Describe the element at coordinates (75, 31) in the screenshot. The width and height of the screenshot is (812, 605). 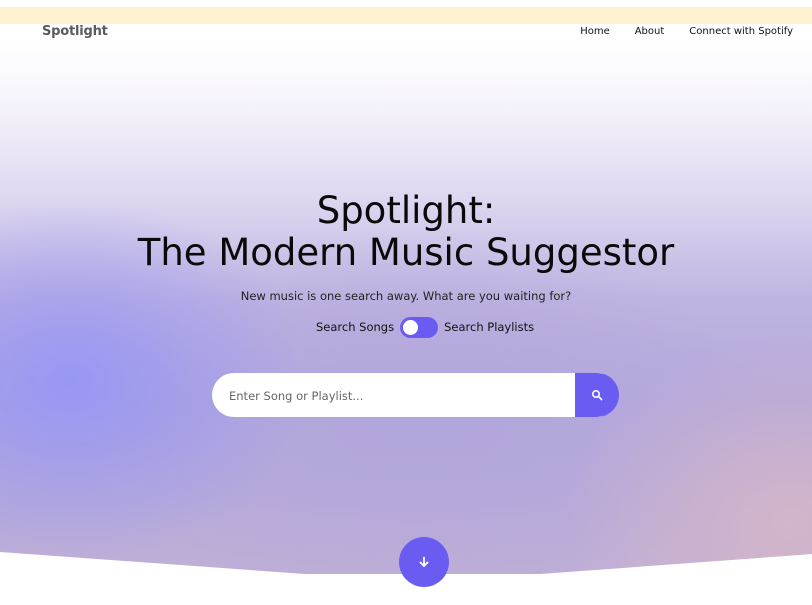
I see `brand-logo: Spotlight` at that location.